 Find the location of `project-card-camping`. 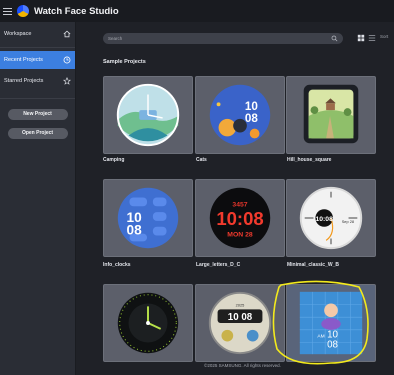

project-card-camping is located at coordinates (148, 115).